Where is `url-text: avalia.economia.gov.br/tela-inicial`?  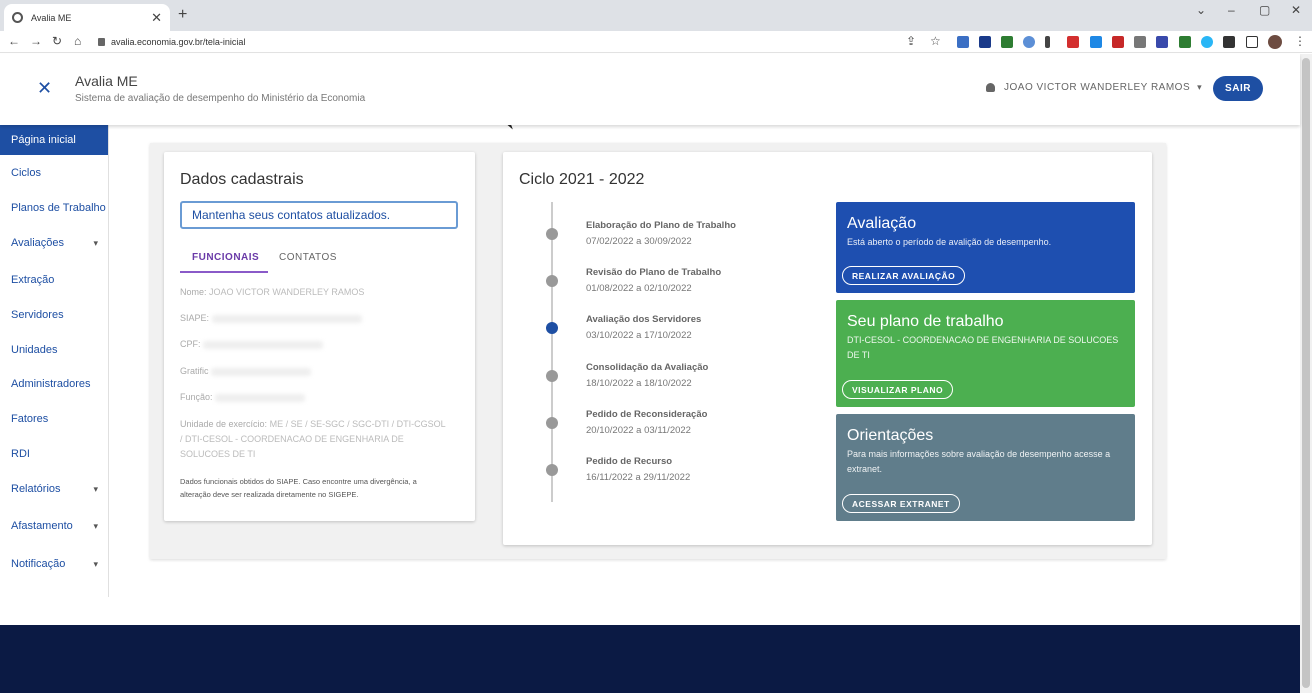 url-text: avalia.economia.gov.br/tela-inicial is located at coordinates (178, 42).